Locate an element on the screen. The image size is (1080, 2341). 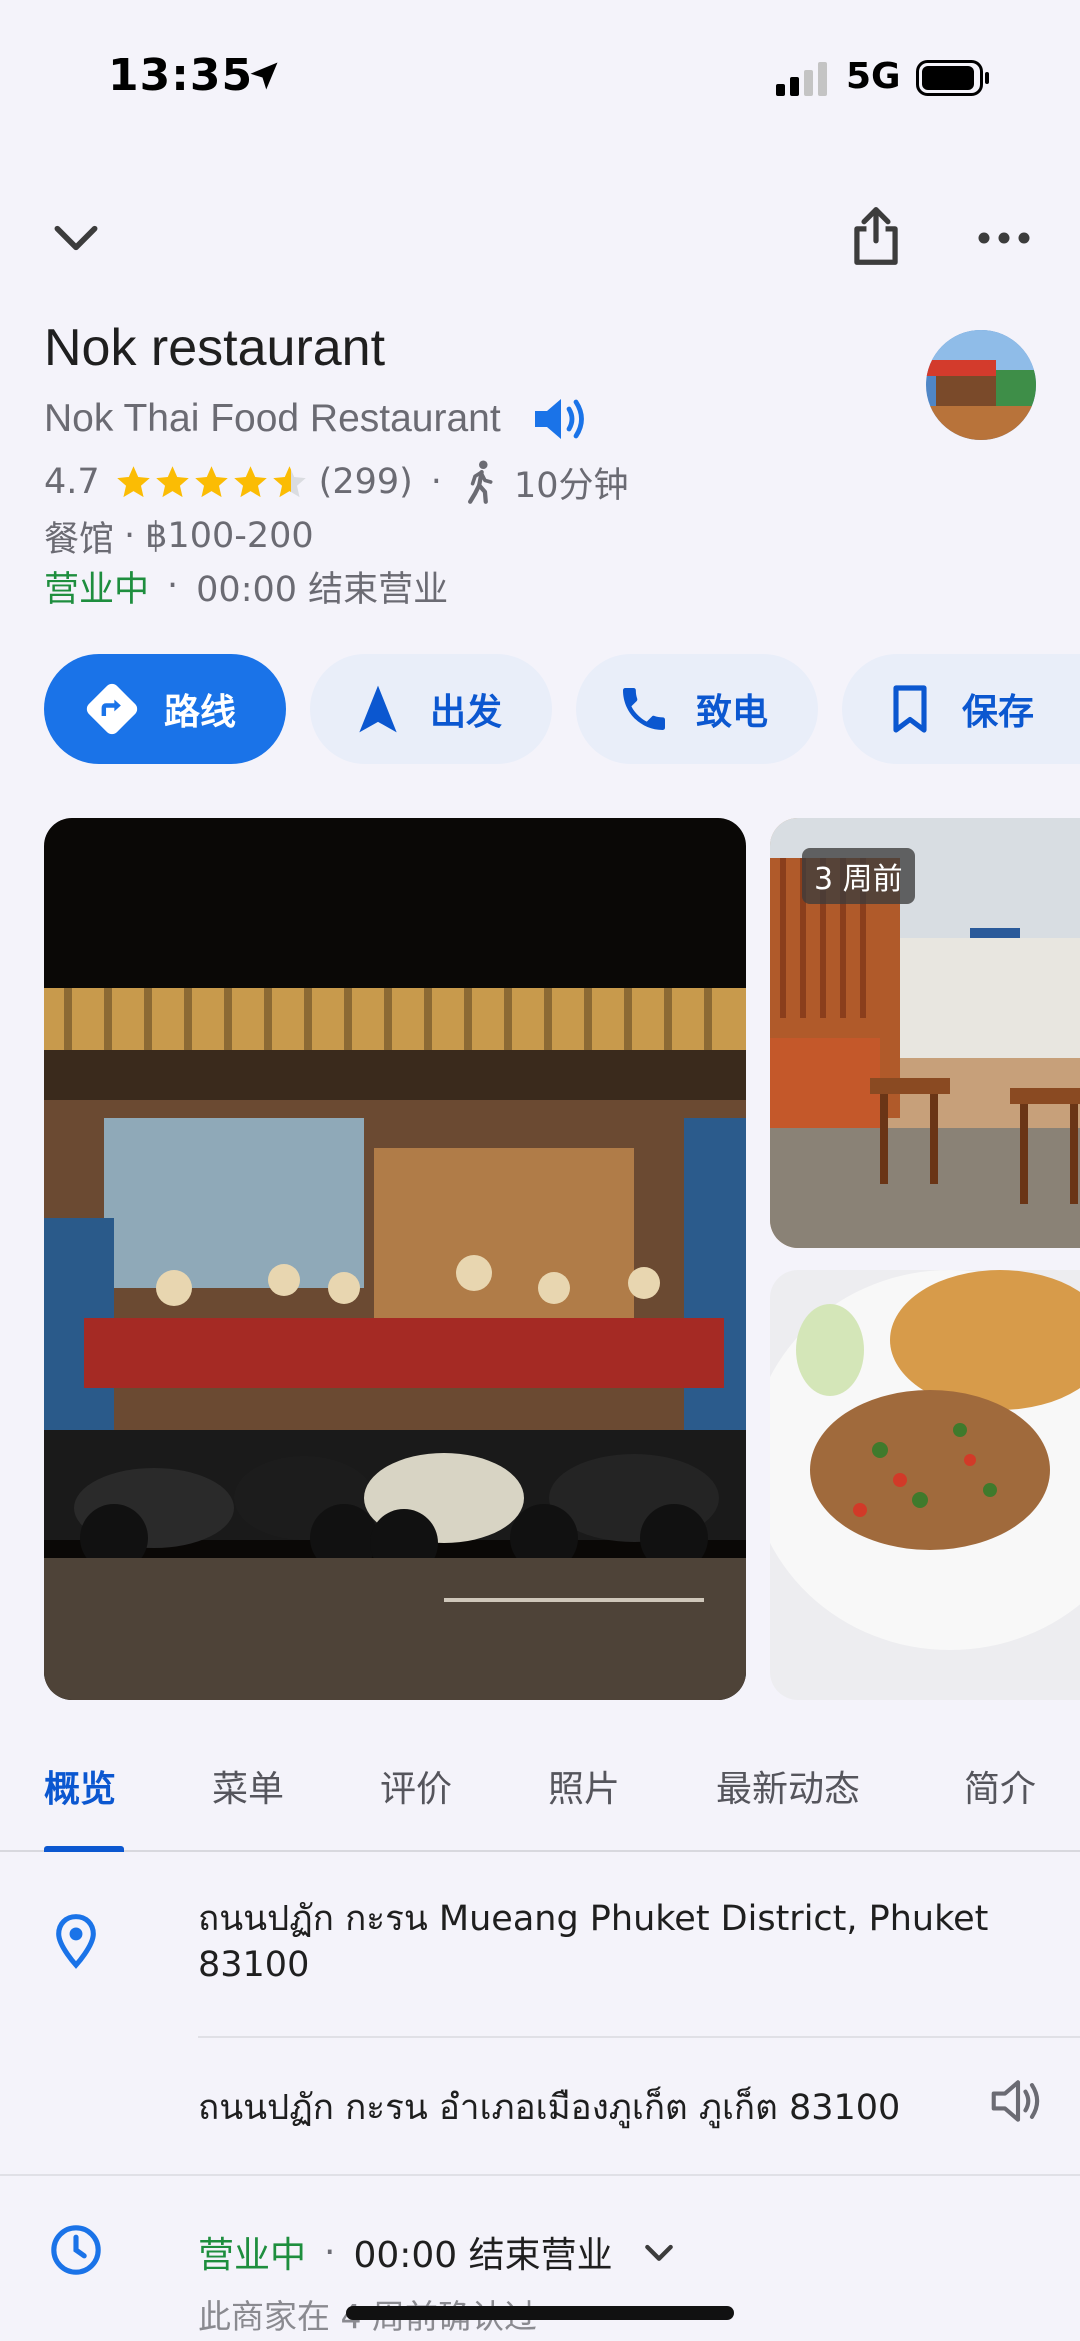
interior-photo: 3 周前 is located at coordinates (925, 1033).